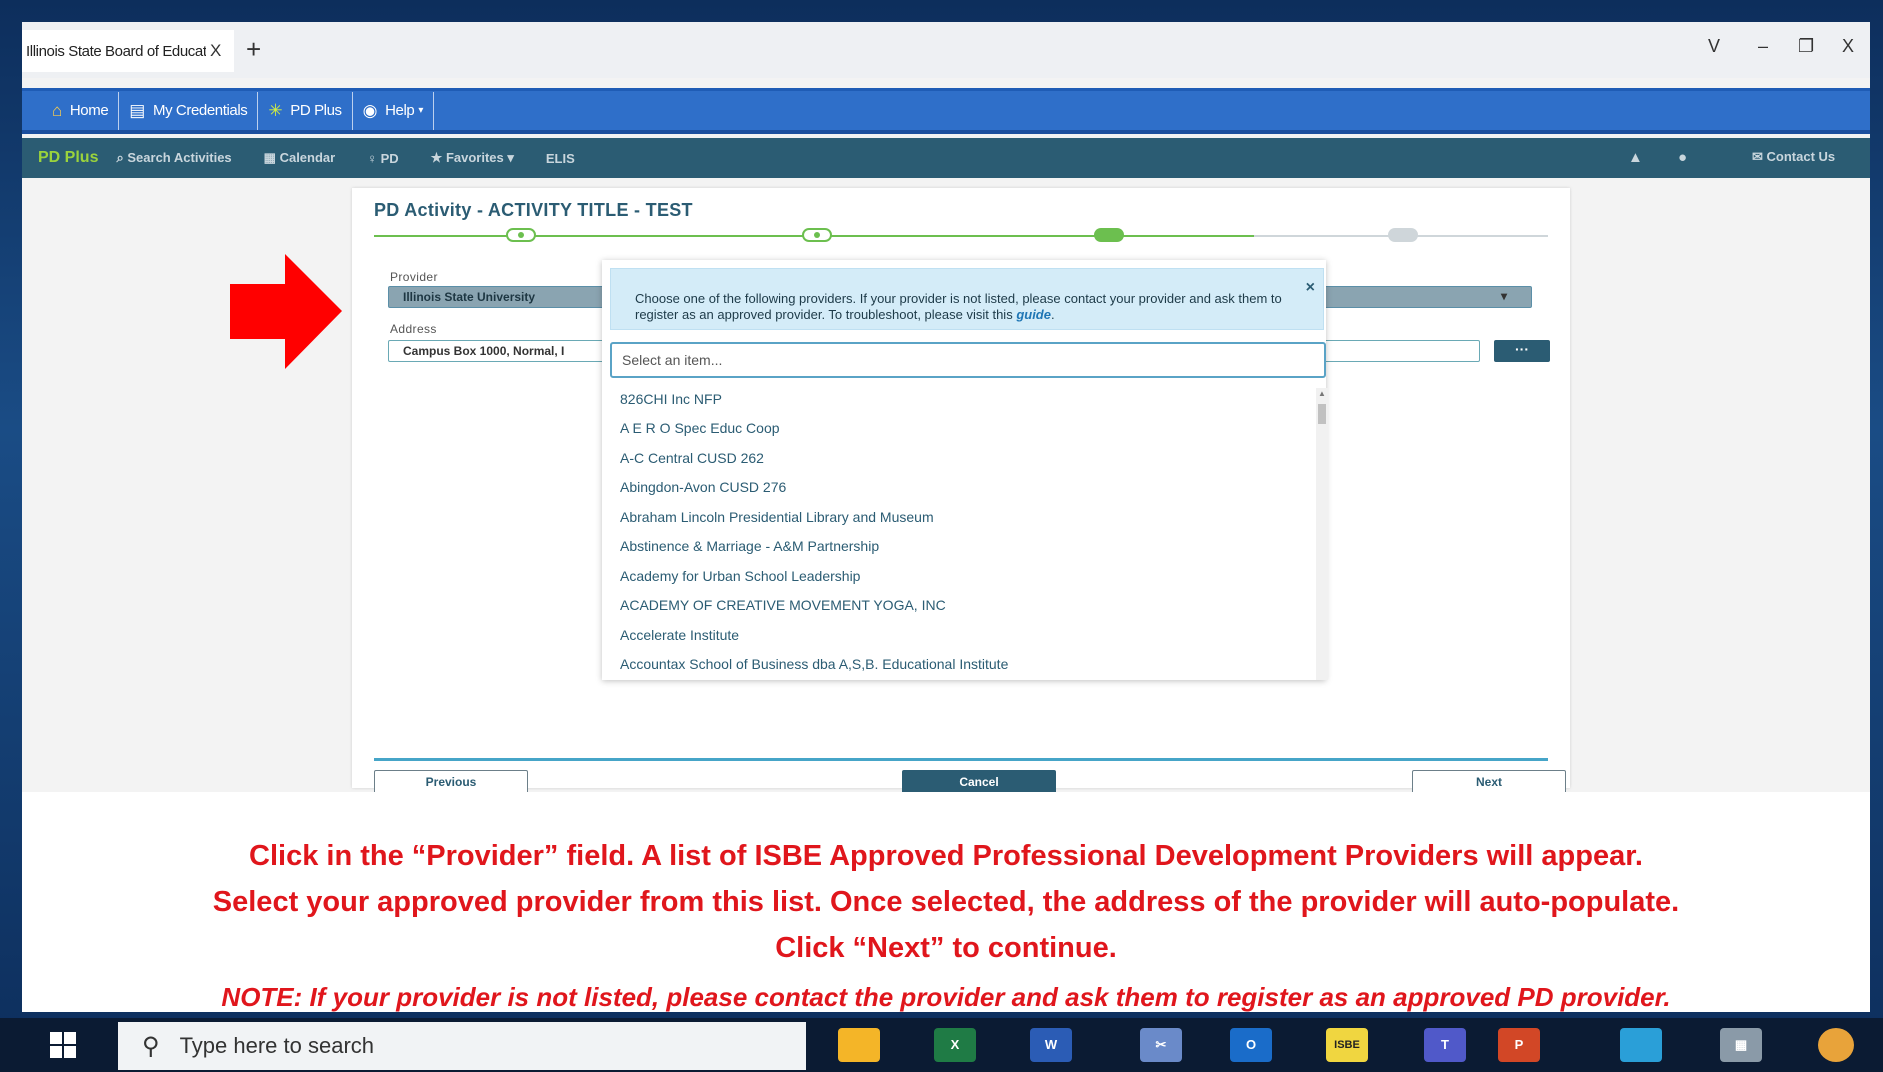  Describe the element at coordinates (151, 1046) in the screenshot. I see `search-icon: ⚲` at that location.